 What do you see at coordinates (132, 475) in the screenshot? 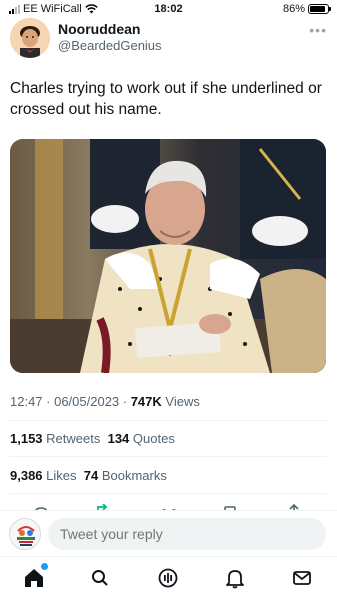
I see `bookmarks-label: Bookmarks` at bounding box center [132, 475].